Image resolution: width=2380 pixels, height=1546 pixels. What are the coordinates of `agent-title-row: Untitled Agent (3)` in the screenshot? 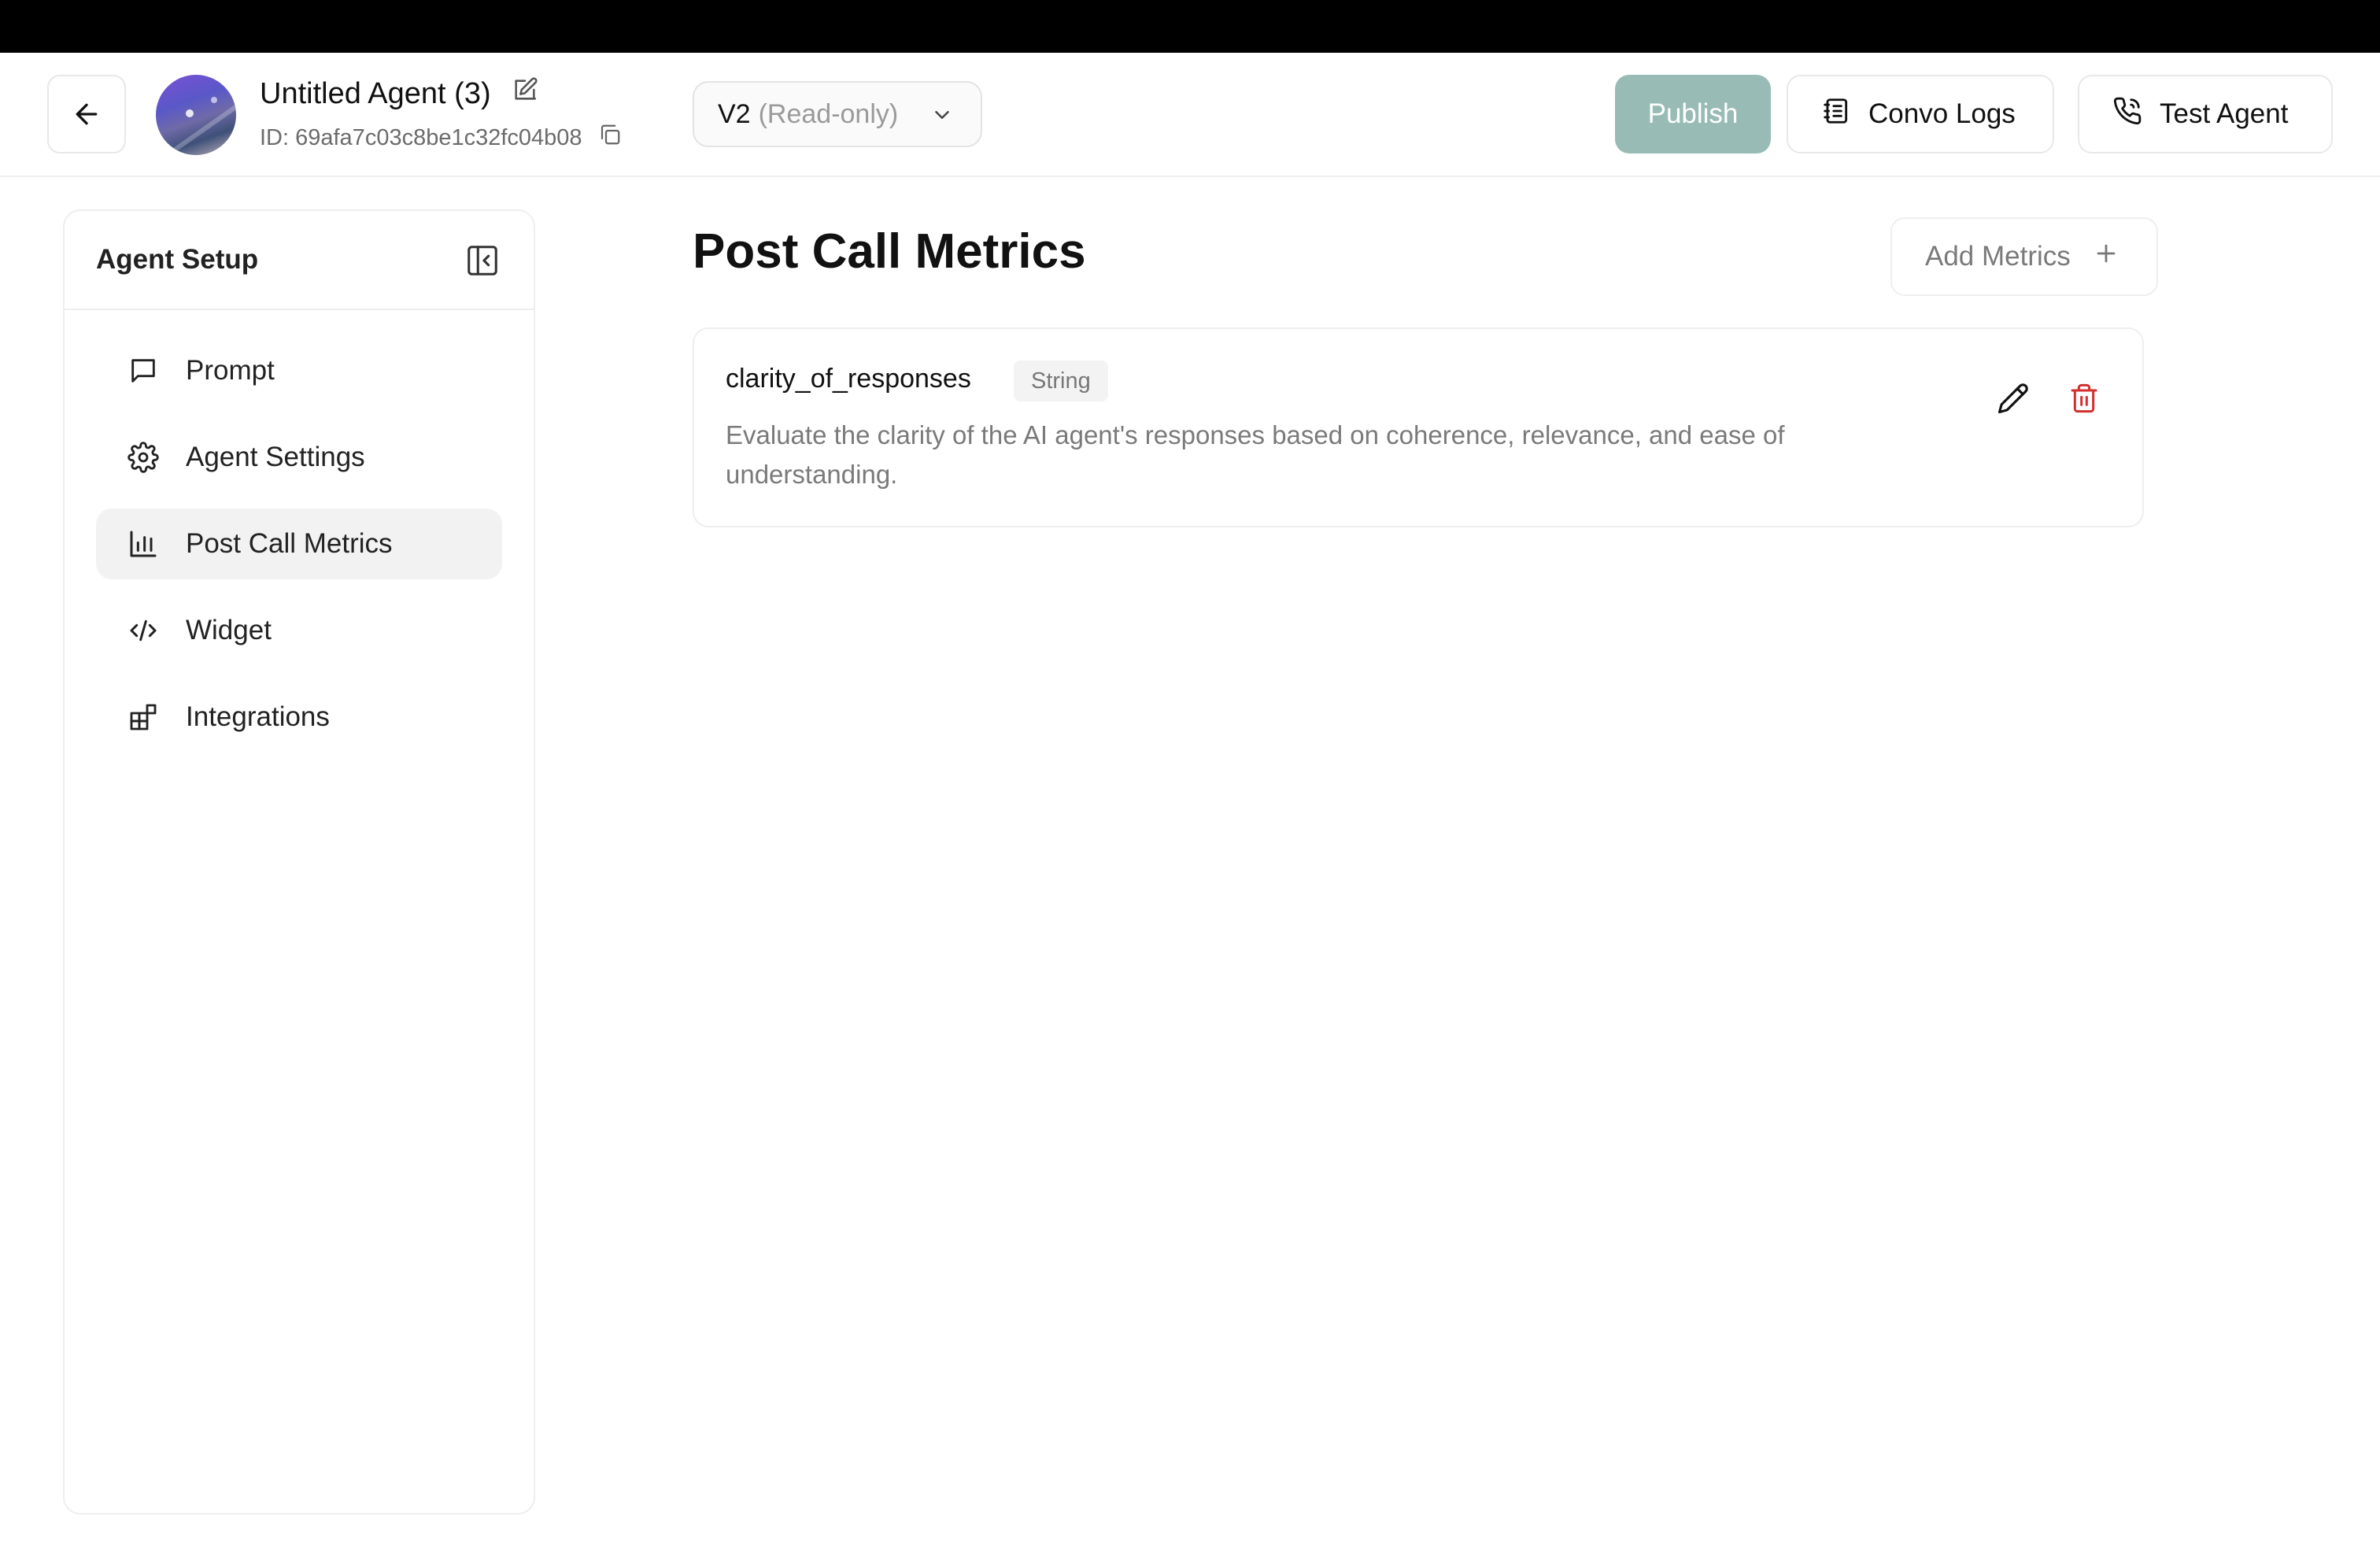 It's located at (399, 94).